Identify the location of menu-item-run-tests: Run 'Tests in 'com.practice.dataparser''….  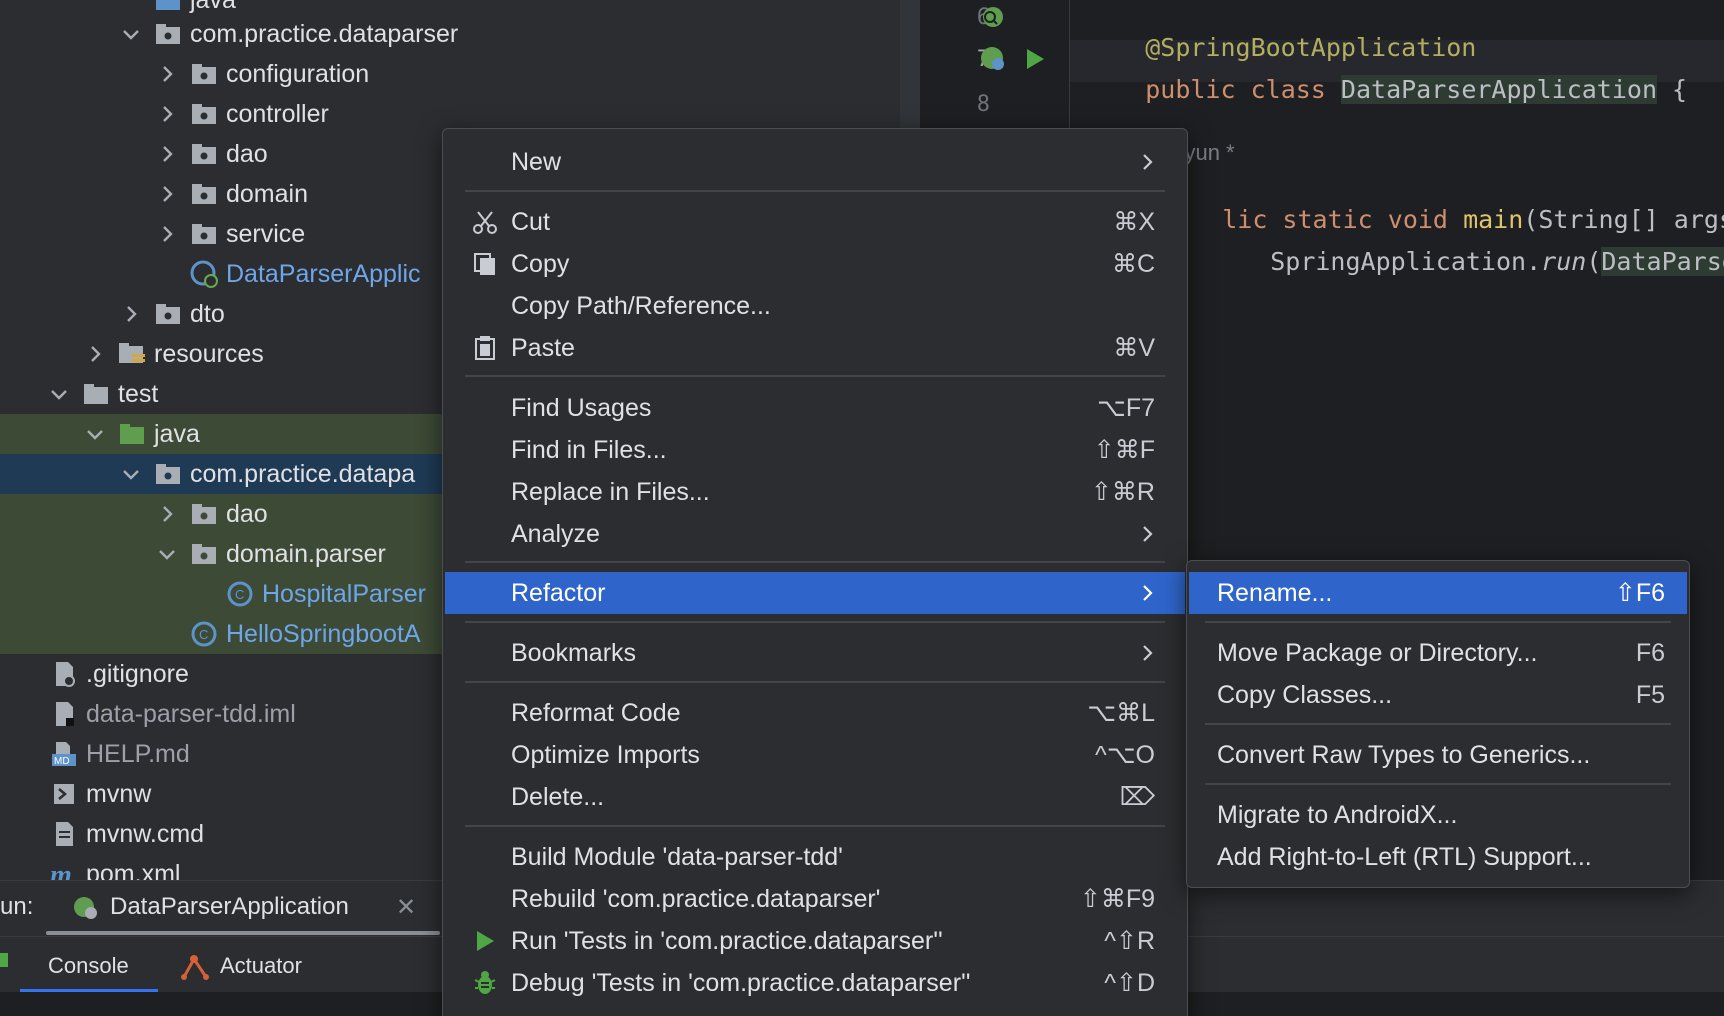
(815, 941).